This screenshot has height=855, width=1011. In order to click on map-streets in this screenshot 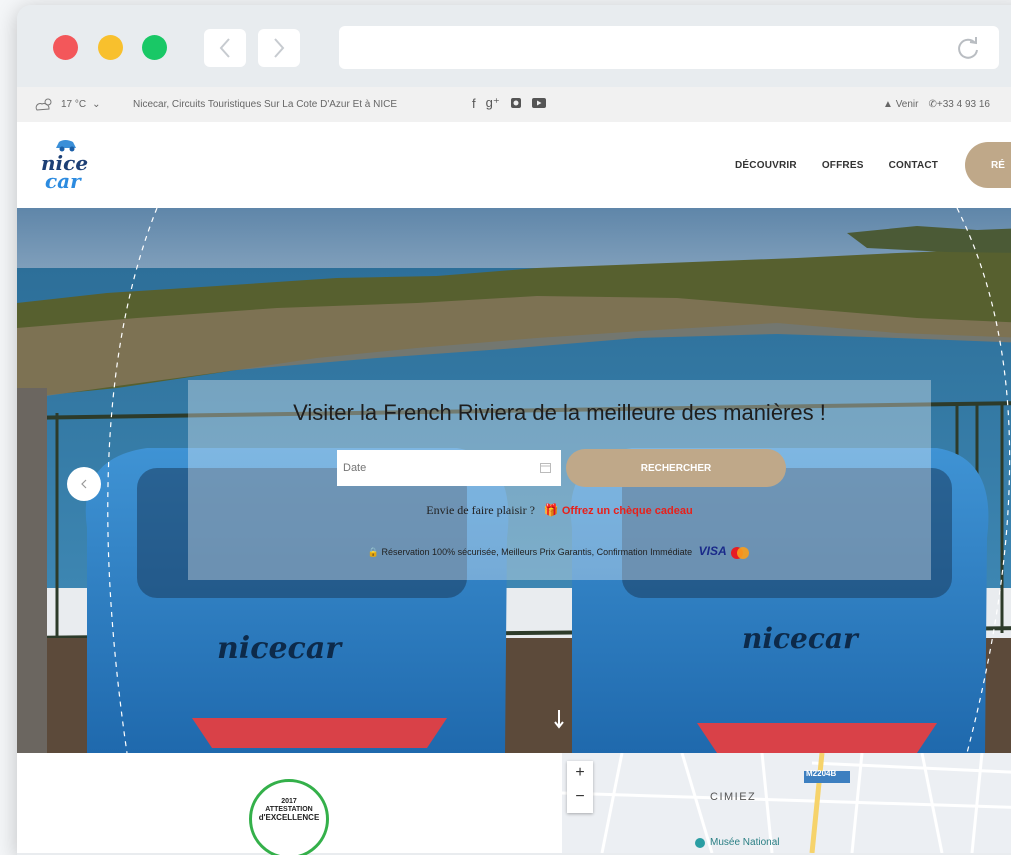, I will do `click(786, 803)`.